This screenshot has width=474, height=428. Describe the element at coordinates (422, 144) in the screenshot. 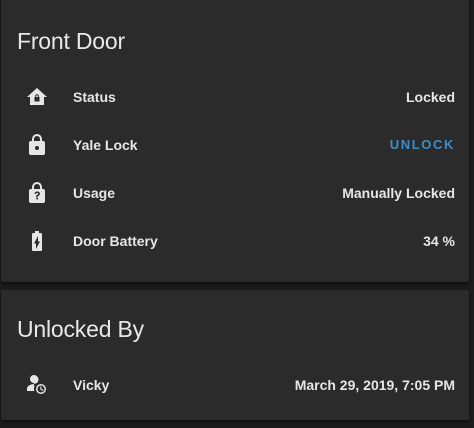

I see `unlock-button: UNLOCK` at that location.